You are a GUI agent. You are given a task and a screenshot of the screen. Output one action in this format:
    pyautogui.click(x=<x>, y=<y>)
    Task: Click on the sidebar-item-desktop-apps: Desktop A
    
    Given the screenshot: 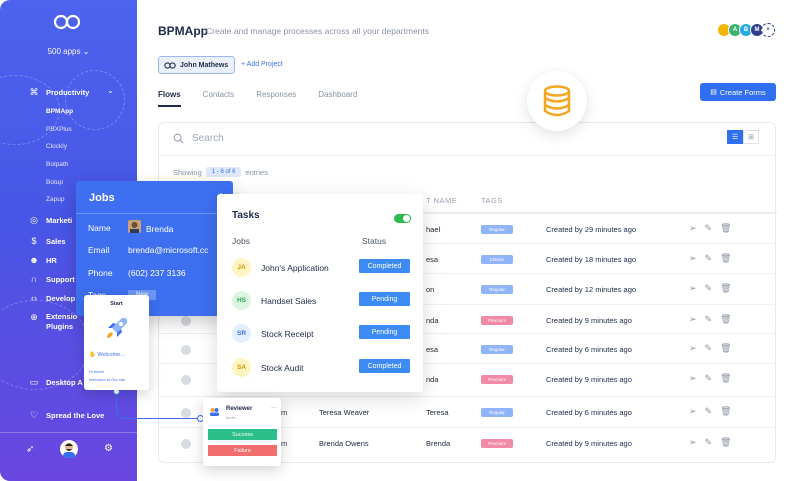 What is the action you would take?
    pyautogui.click(x=64, y=382)
    